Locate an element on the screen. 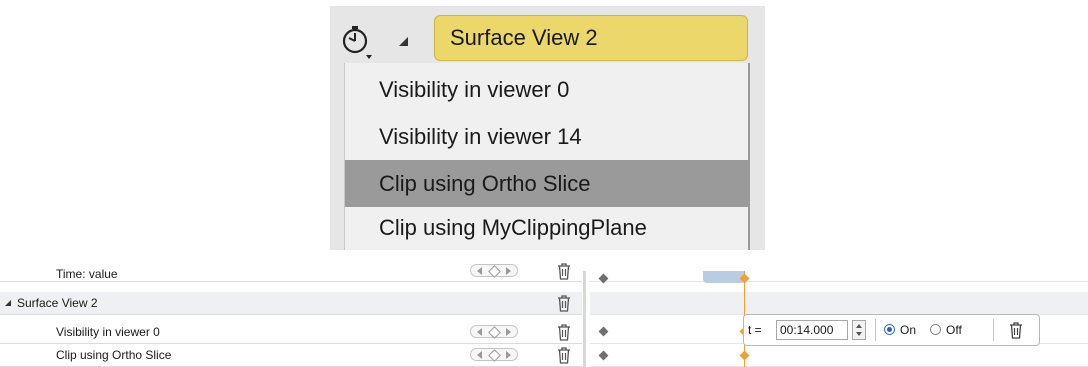 This screenshot has height=367, width=1088. track-row: Visibility in viewer 0 is located at coordinates (291, 332).